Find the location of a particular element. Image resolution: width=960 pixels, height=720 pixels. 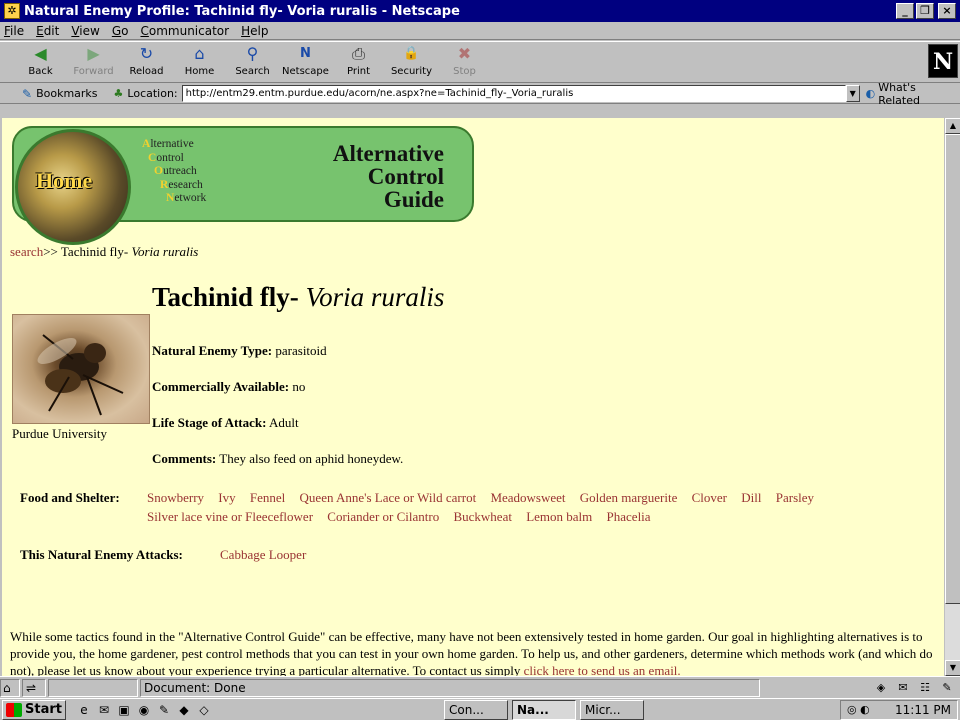

acorn-line: Alternative is located at coordinates (168, 144).